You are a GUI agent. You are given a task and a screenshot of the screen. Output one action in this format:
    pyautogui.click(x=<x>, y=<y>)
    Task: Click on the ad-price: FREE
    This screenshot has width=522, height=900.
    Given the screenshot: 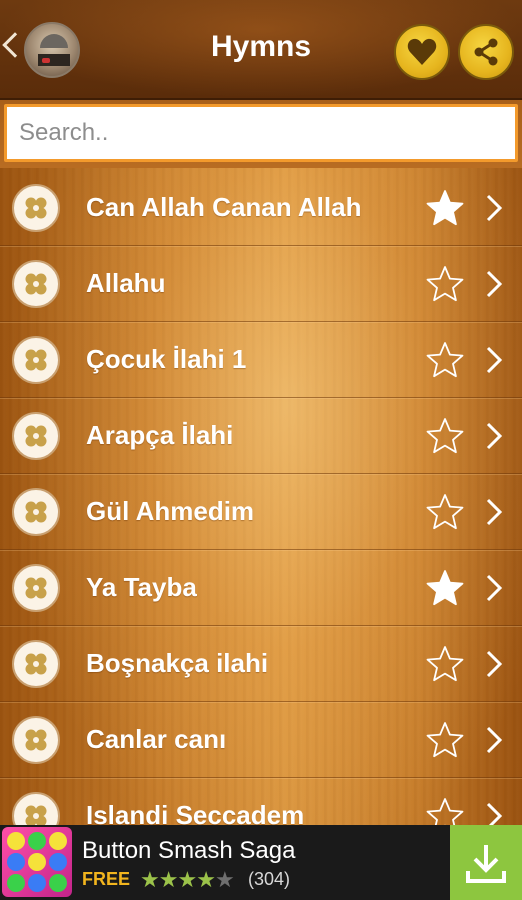 What is the action you would take?
    pyautogui.click(x=106, y=879)
    